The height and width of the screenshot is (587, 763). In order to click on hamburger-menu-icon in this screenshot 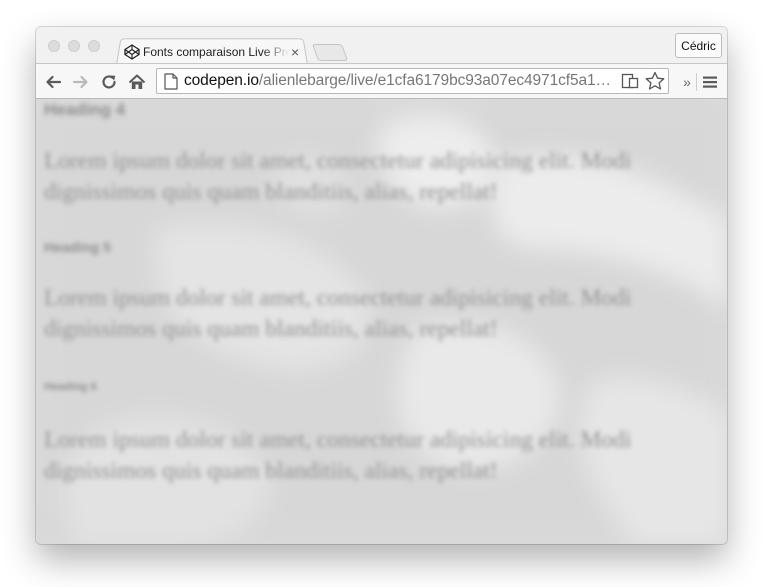, I will do `click(710, 82)`.